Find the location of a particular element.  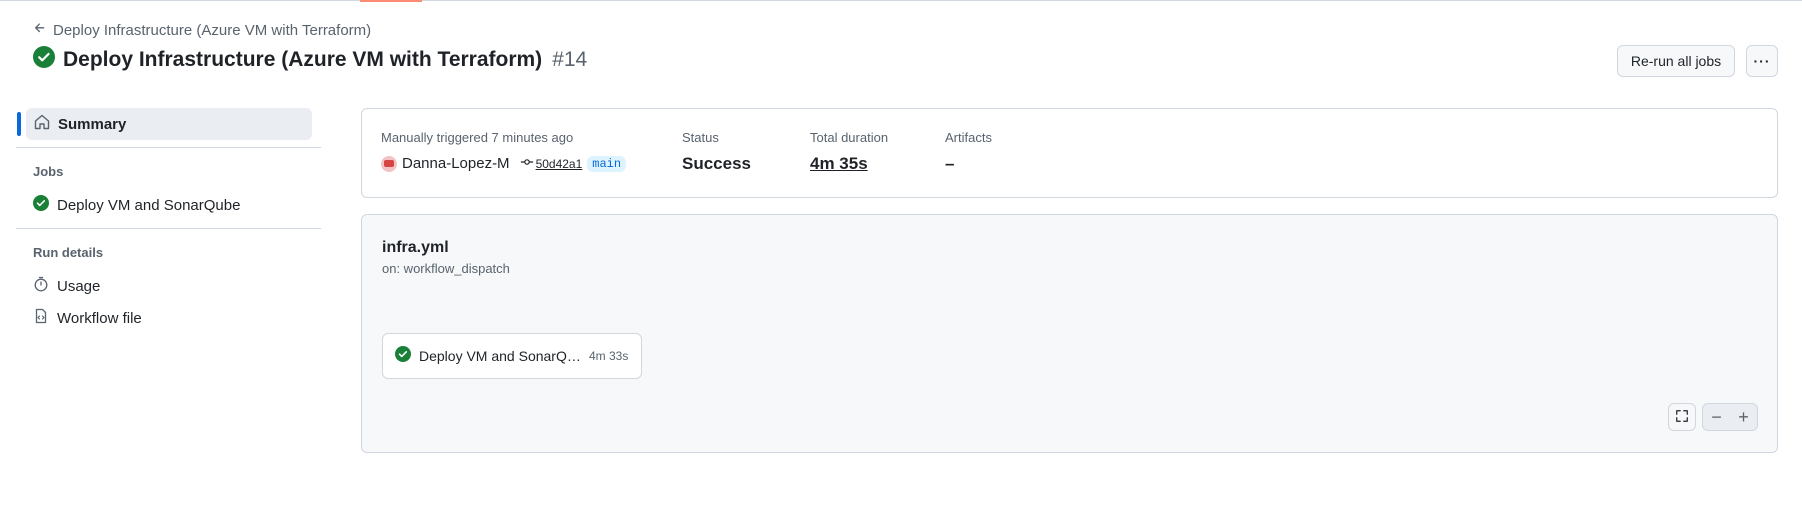

sidebar-item-label: Usage is located at coordinates (79, 286).